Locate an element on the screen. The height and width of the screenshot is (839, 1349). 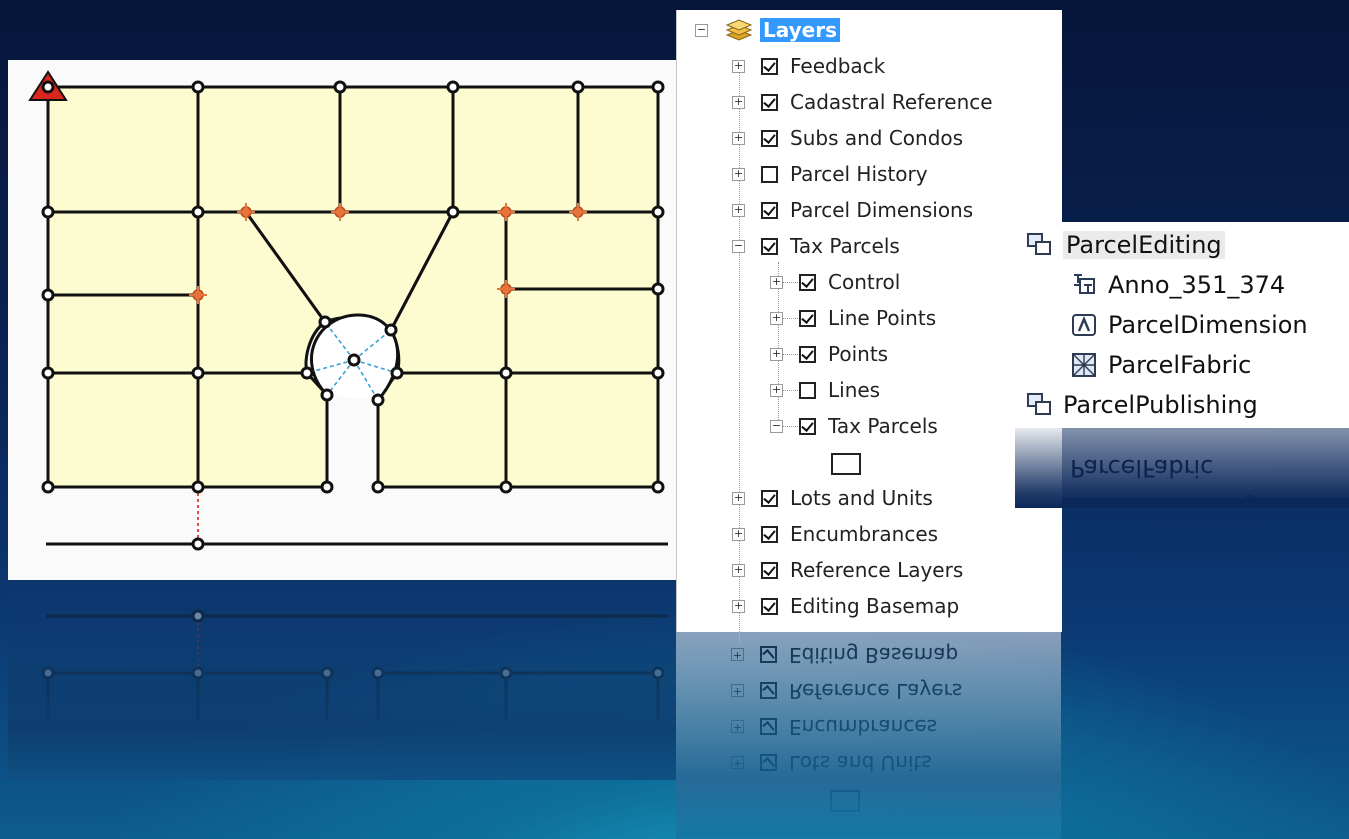
layer-group-row: + Feedback is located at coordinates (808, 66).